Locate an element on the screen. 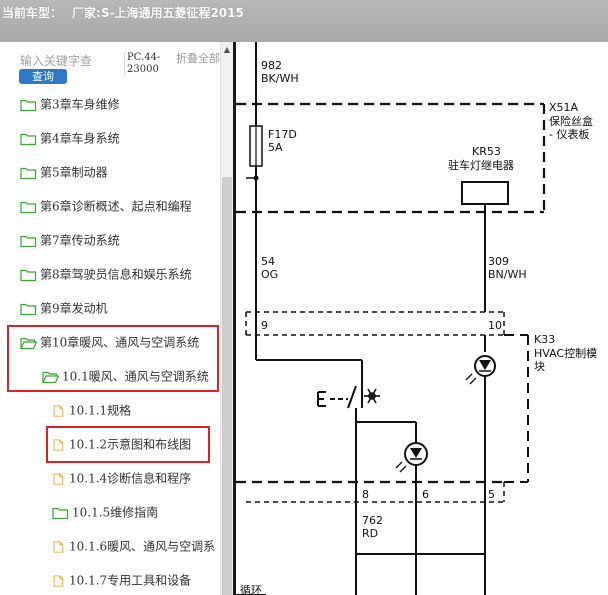 This screenshot has height=595, width=608. led-indicator-middle-icon is located at coordinates (411, 457).